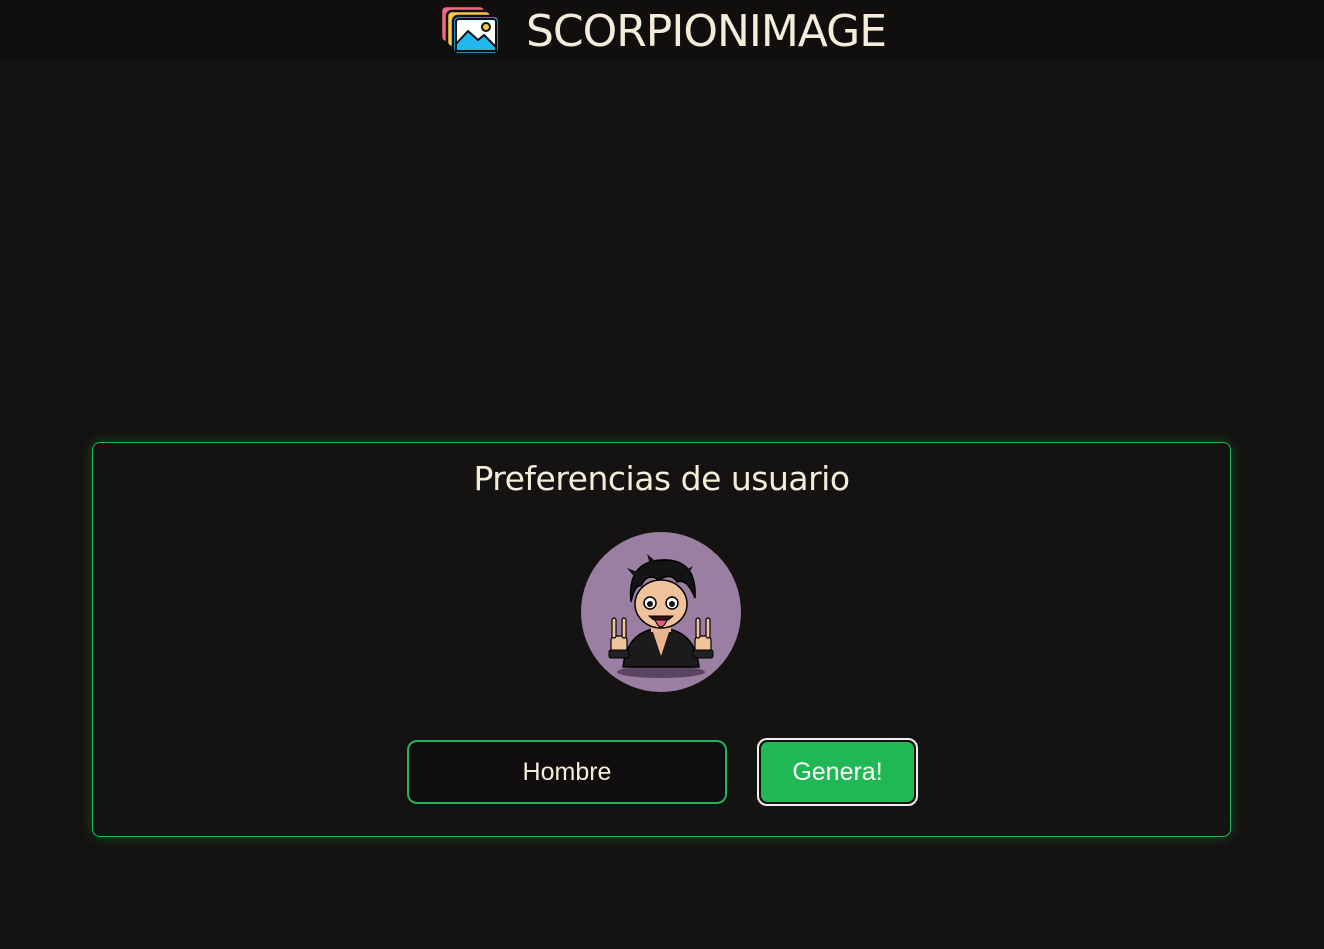 The image size is (1324, 949). I want to click on panel-title: Preferencias de usuario, so click(661, 478).